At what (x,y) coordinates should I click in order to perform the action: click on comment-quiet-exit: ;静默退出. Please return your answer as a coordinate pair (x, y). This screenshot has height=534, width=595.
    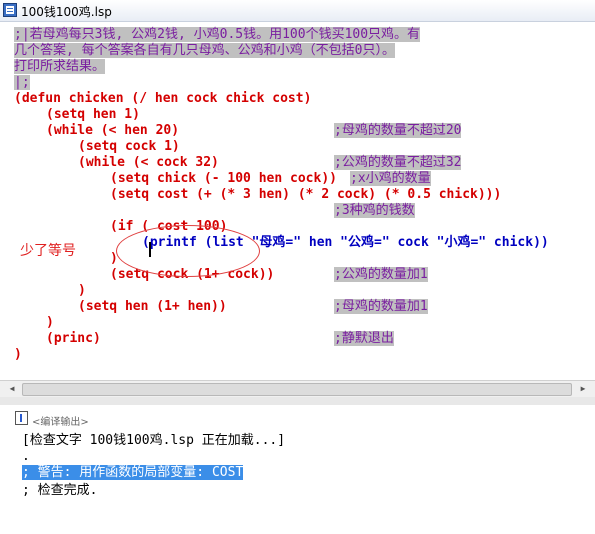
    Looking at the image, I should click on (364, 338).